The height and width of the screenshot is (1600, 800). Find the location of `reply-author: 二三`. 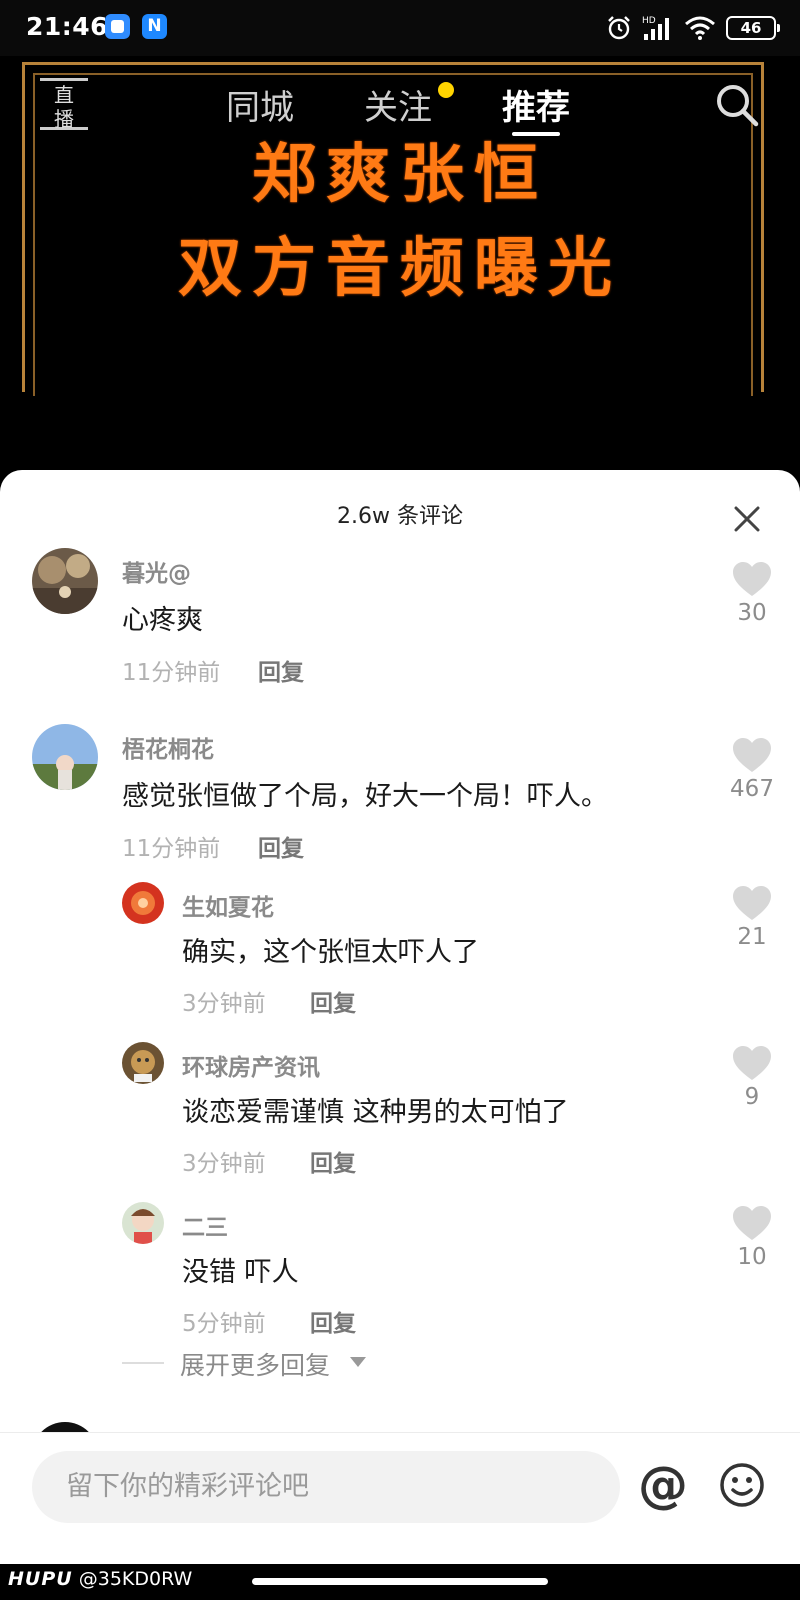

reply-author: 二三 is located at coordinates (205, 1225).